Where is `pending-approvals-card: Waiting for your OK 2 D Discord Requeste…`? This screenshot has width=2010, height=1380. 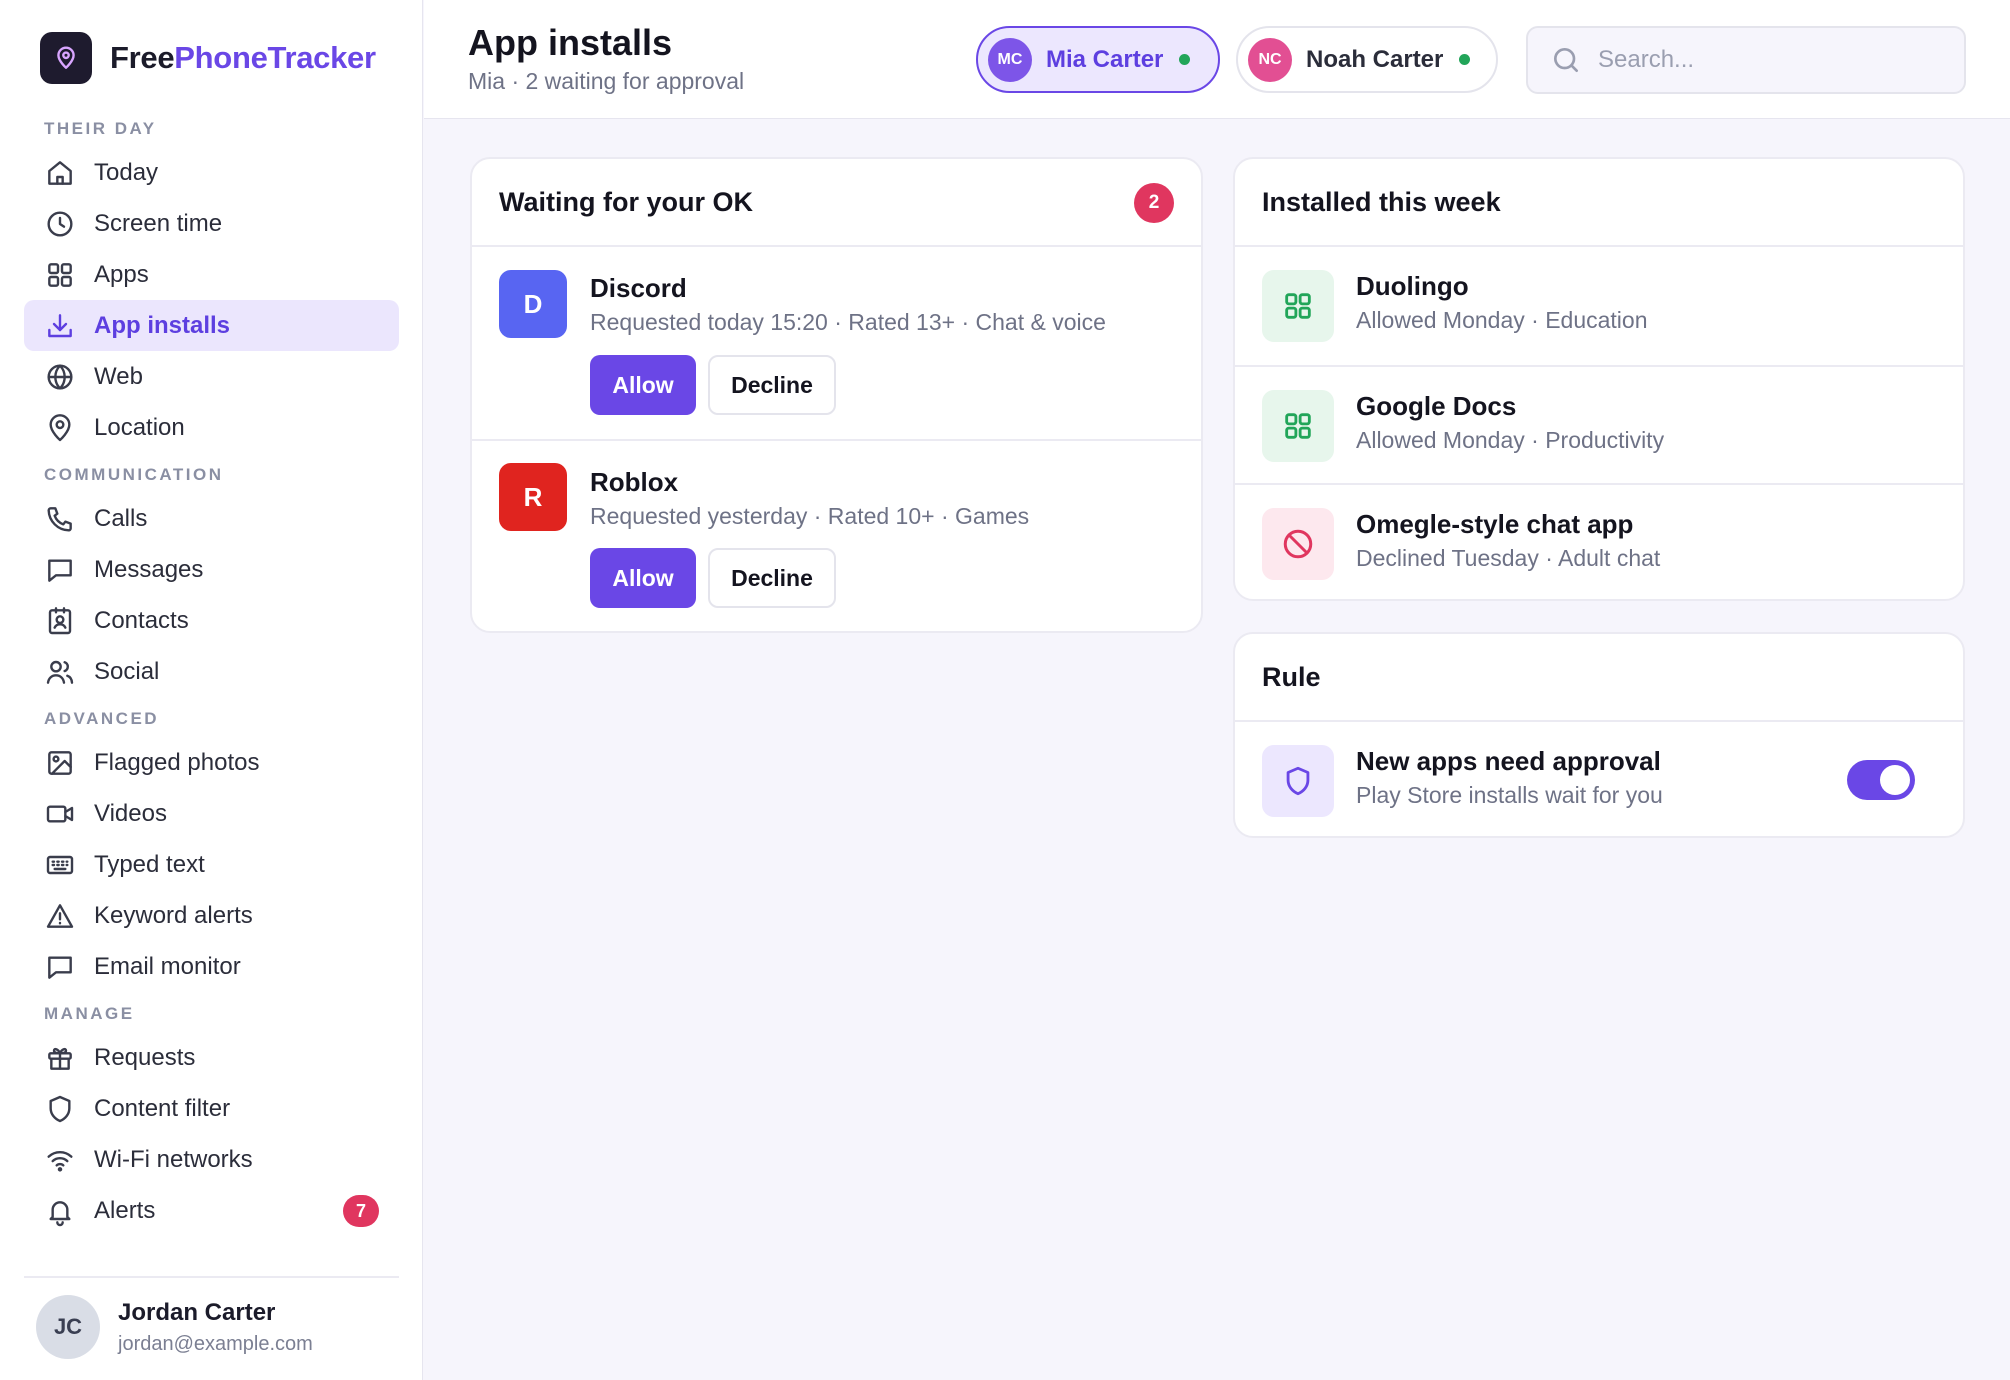
pending-approvals-card: Waiting for your OK 2 D Discord Requeste… is located at coordinates (836, 395).